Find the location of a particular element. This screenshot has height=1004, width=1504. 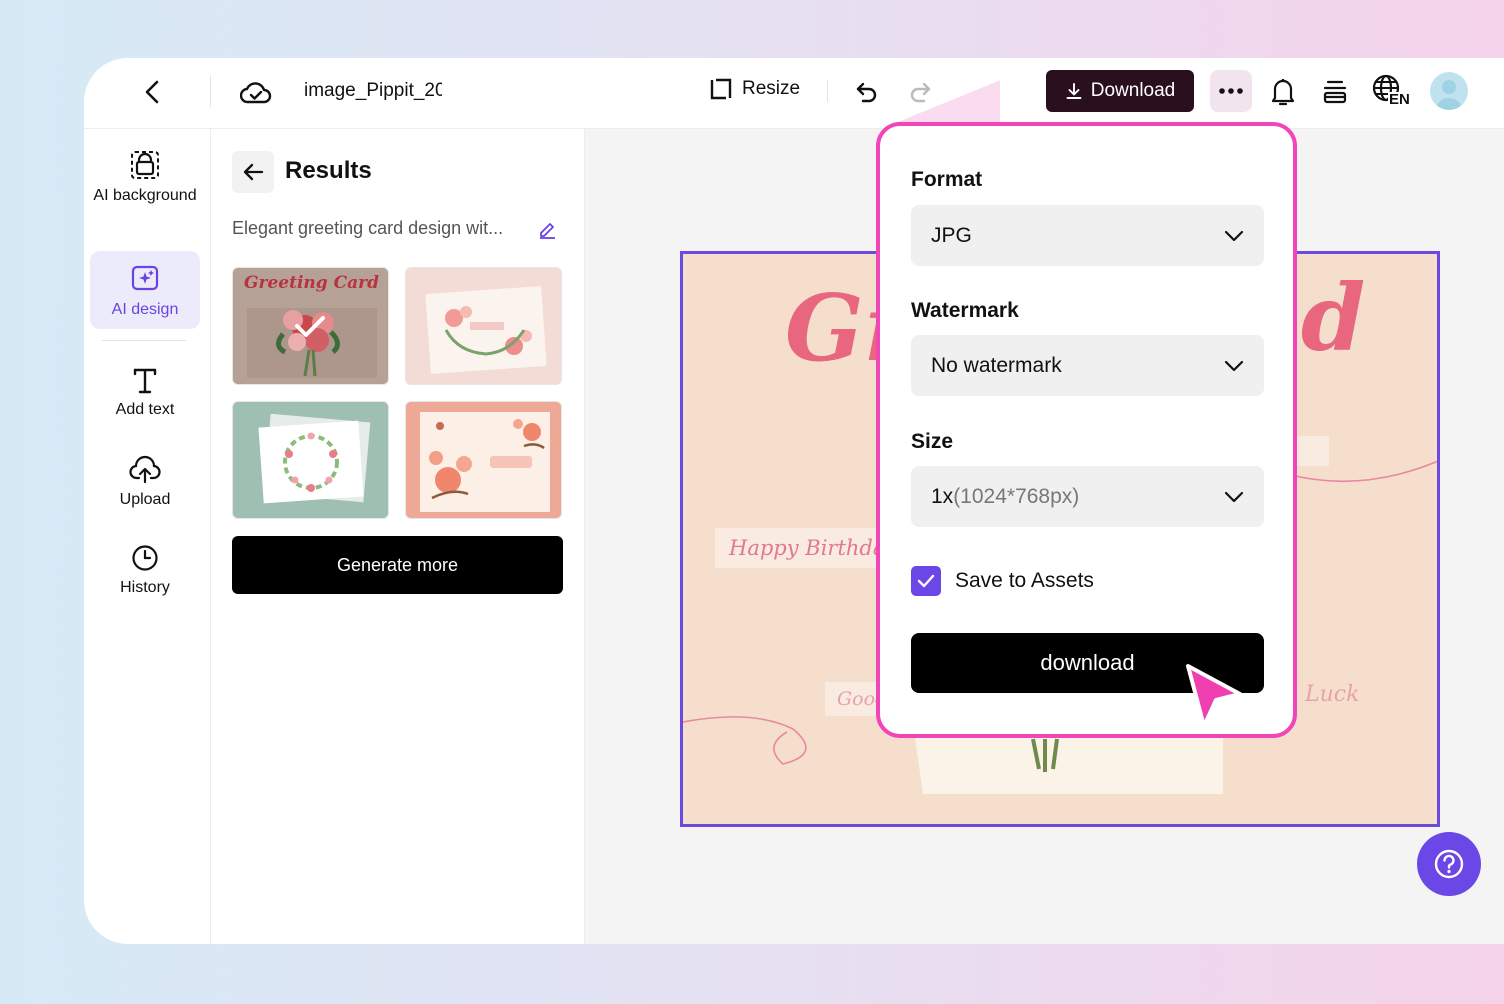

avatar is located at coordinates (1449, 91).